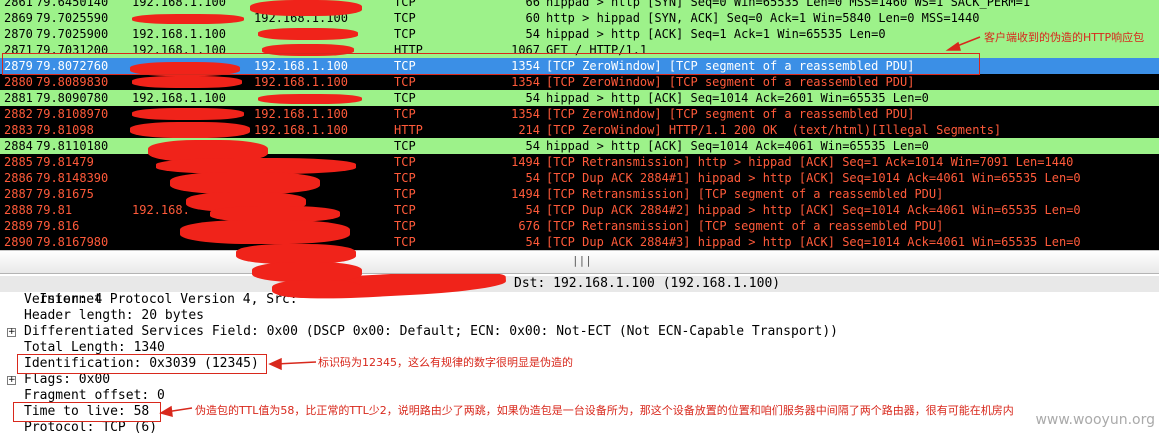 This screenshot has height=433, width=1159. I want to click on http-response-annotation: 客户端收到的伪造的HTTP响应包, so click(1064, 37).